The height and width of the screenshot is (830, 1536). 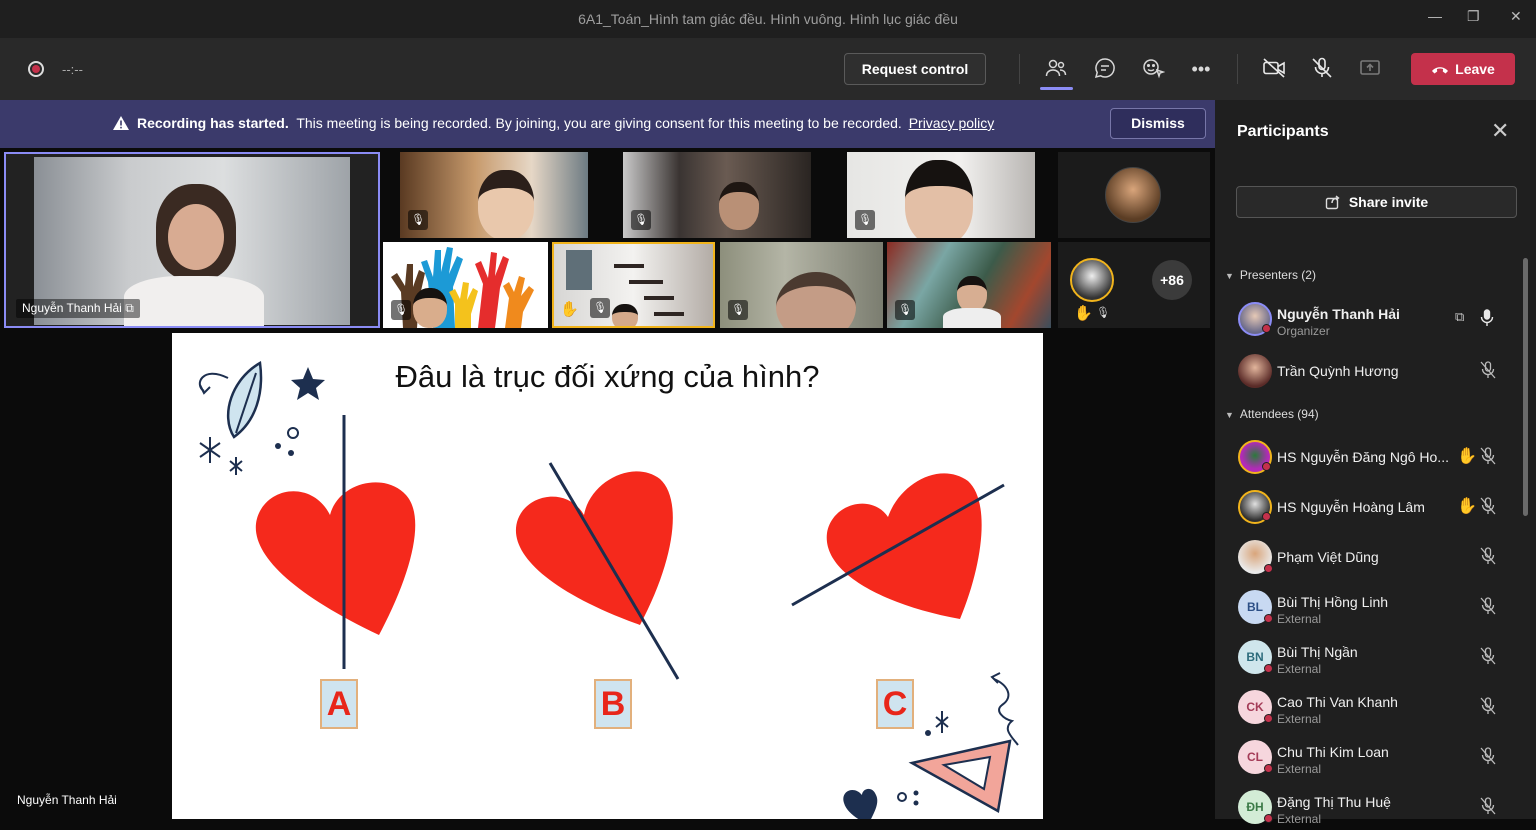 What do you see at coordinates (67, 800) in the screenshot?
I see `presenter-name-label: Nguyễn Thanh Hải` at bounding box center [67, 800].